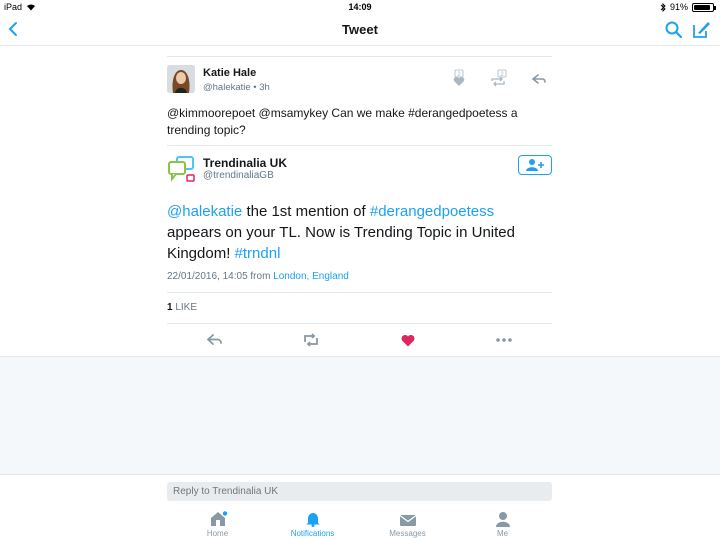 The width and height of the screenshot is (720, 540). I want to click on location-link: London, England, so click(311, 276).